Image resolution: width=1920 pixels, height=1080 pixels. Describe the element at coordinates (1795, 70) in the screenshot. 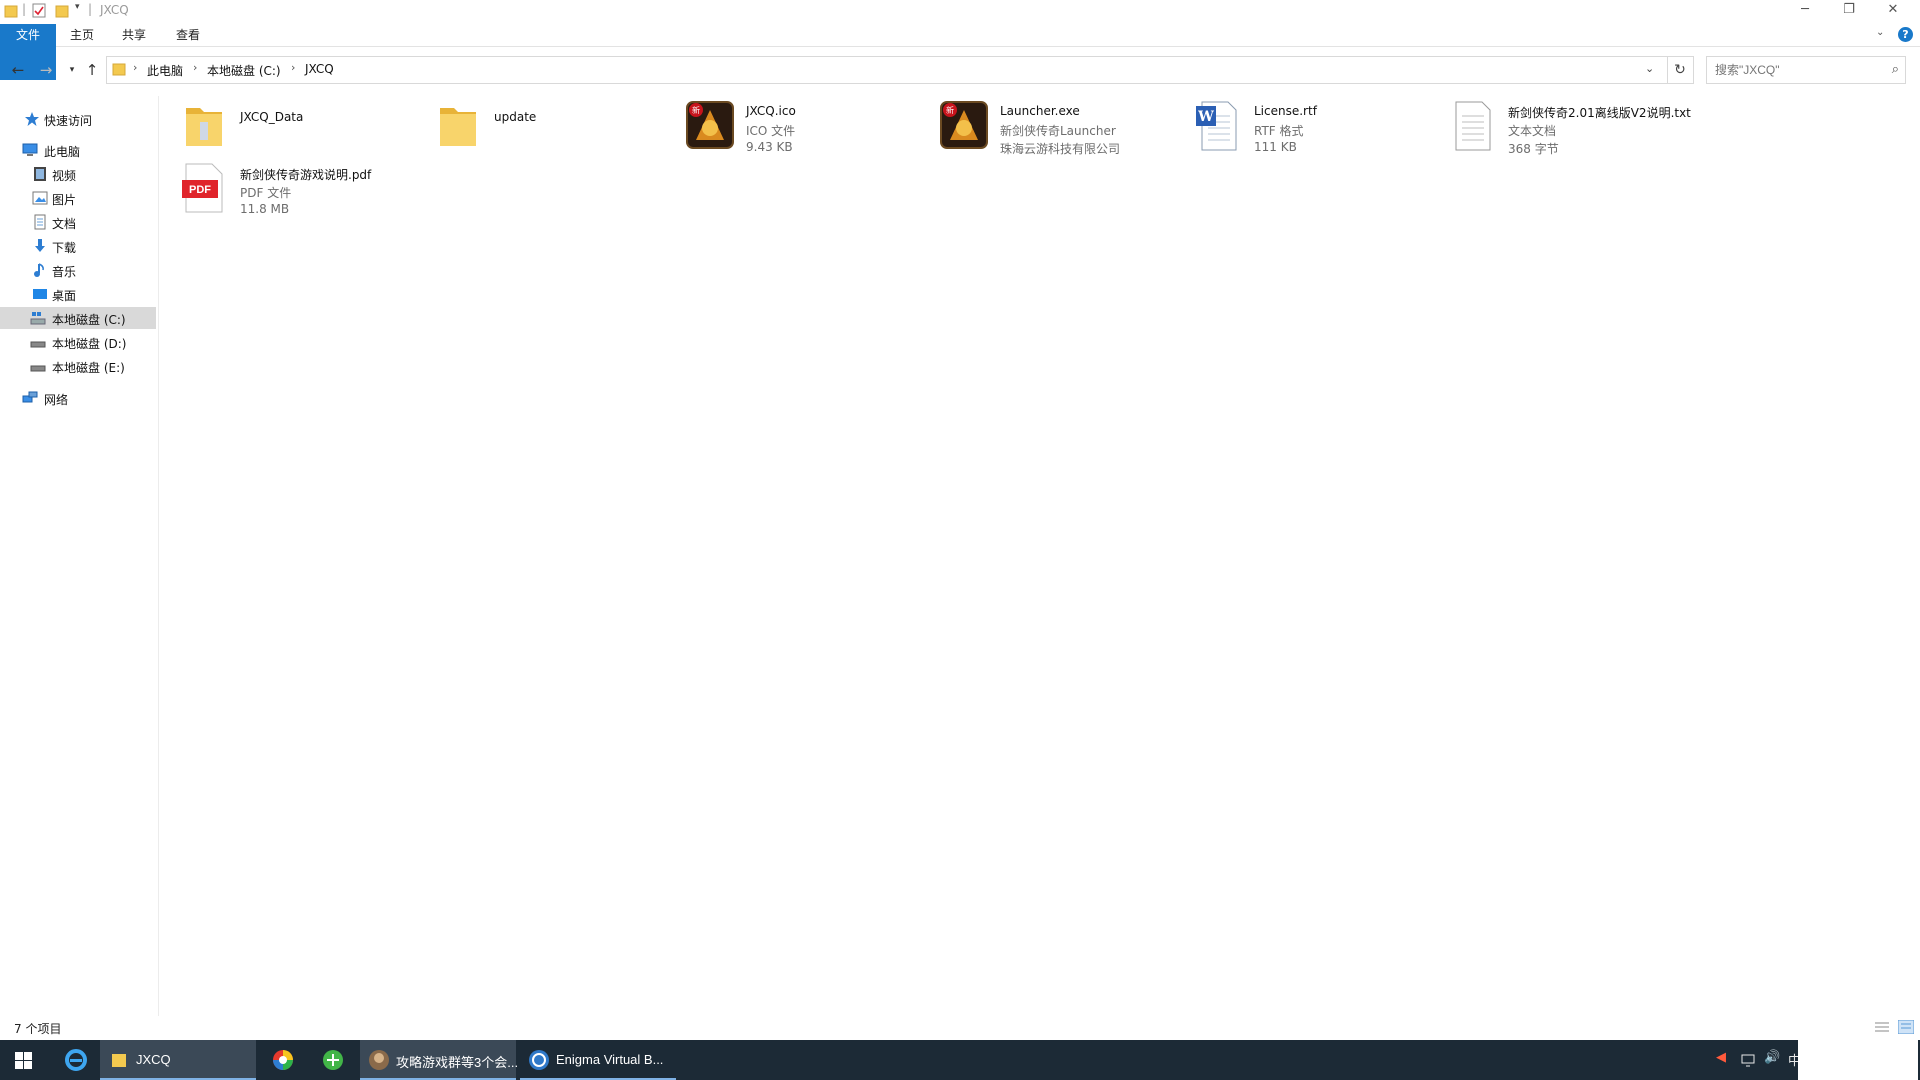

I see `search-input` at that location.